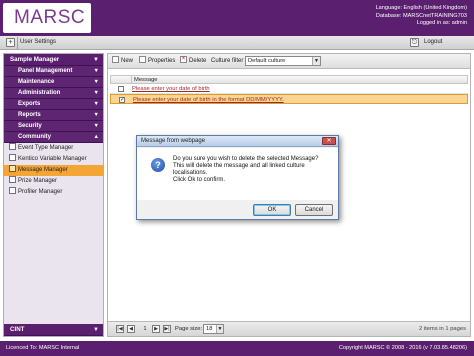 The height and width of the screenshot is (356, 474). What do you see at coordinates (17, 329) in the screenshot?
I see `cint-label: CINT` at bounding box center [17, 329].